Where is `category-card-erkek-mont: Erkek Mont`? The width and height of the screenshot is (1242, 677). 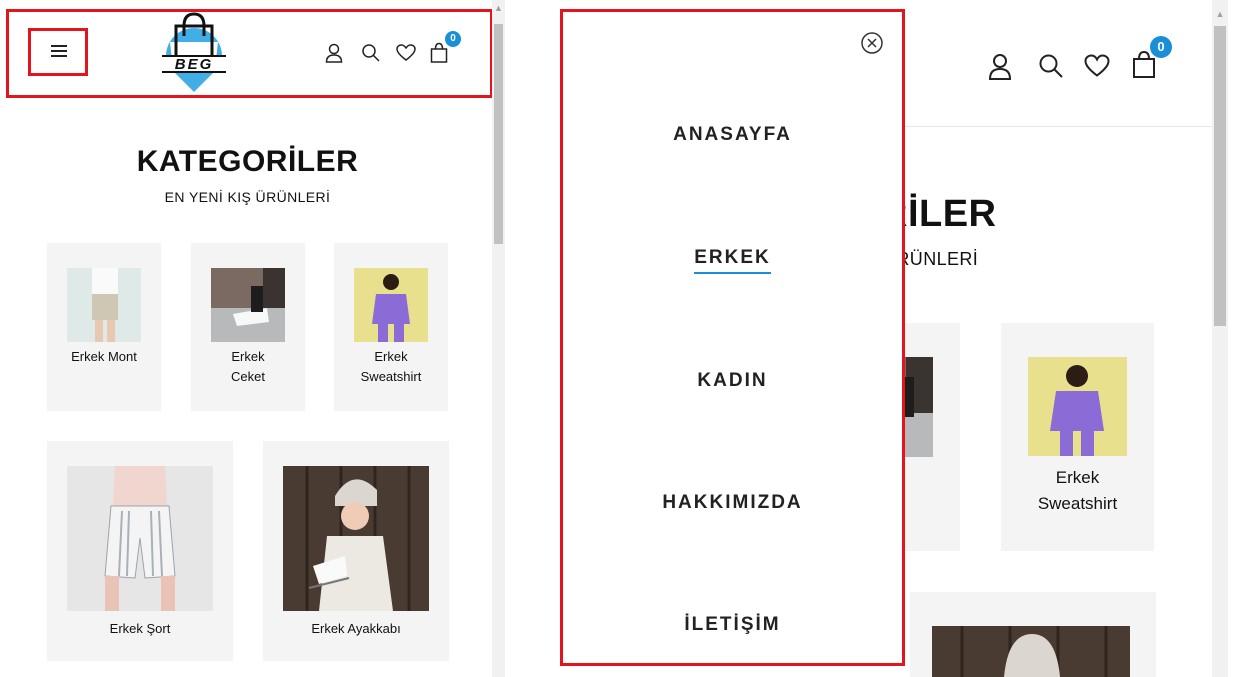
category-card-erkek-mont: Erkek Mont is located at coordinates (104, 327).